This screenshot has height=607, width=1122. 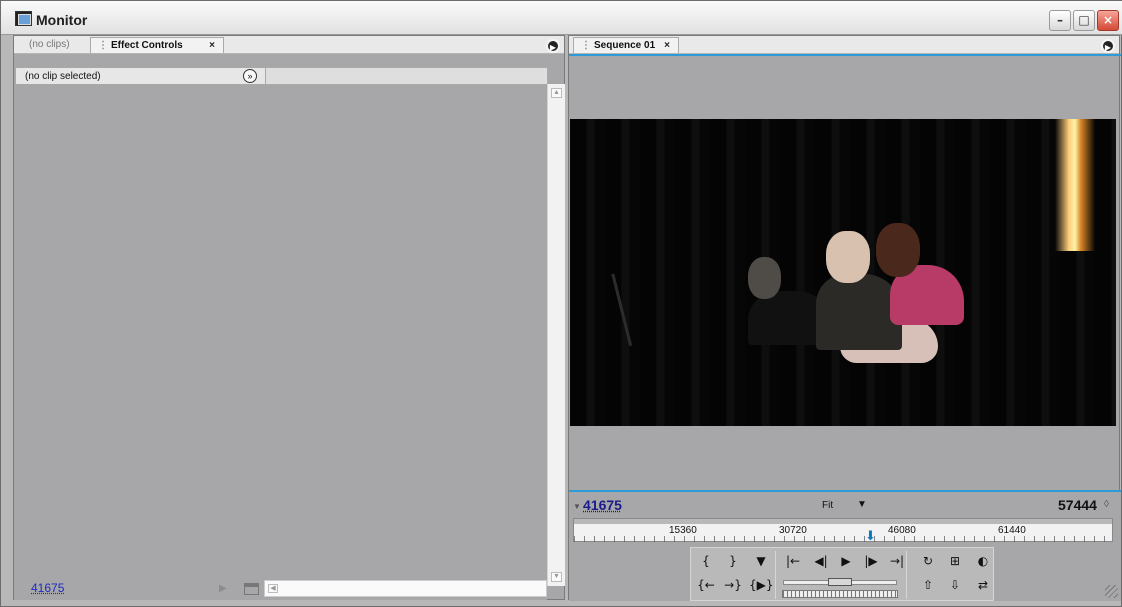 I want to click on tab-no-clips: (no clips), so click(x=55, y=45).